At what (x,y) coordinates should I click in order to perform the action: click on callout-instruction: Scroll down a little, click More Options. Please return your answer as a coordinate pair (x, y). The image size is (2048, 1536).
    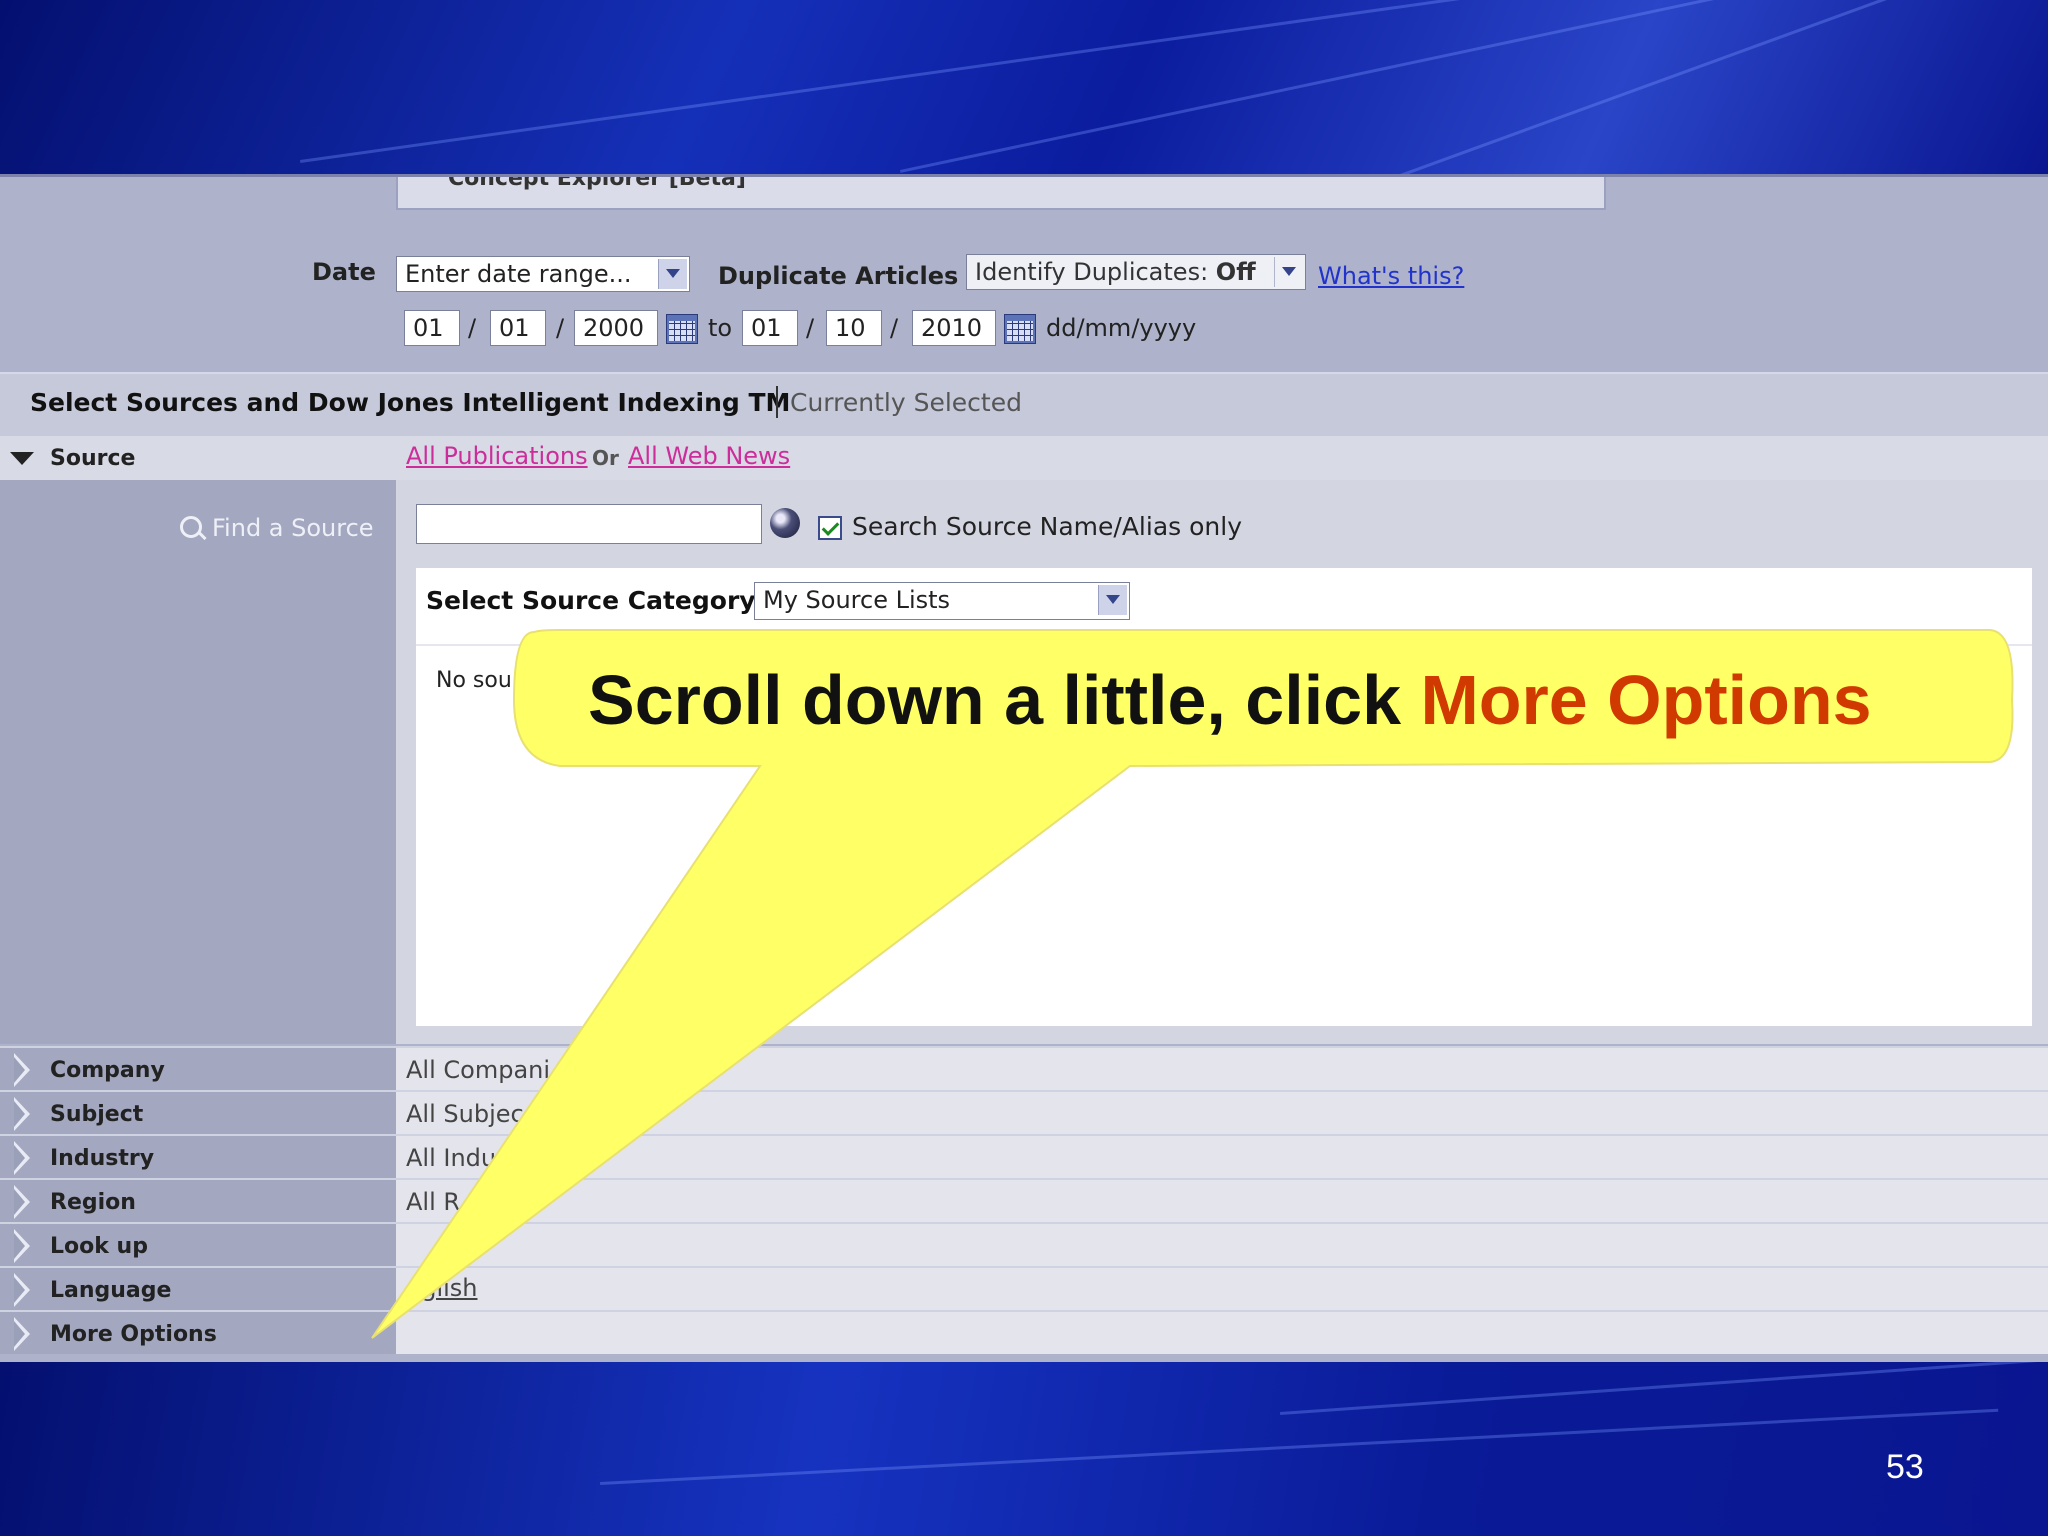
    Looking at the image, I should click on (1230, 700).